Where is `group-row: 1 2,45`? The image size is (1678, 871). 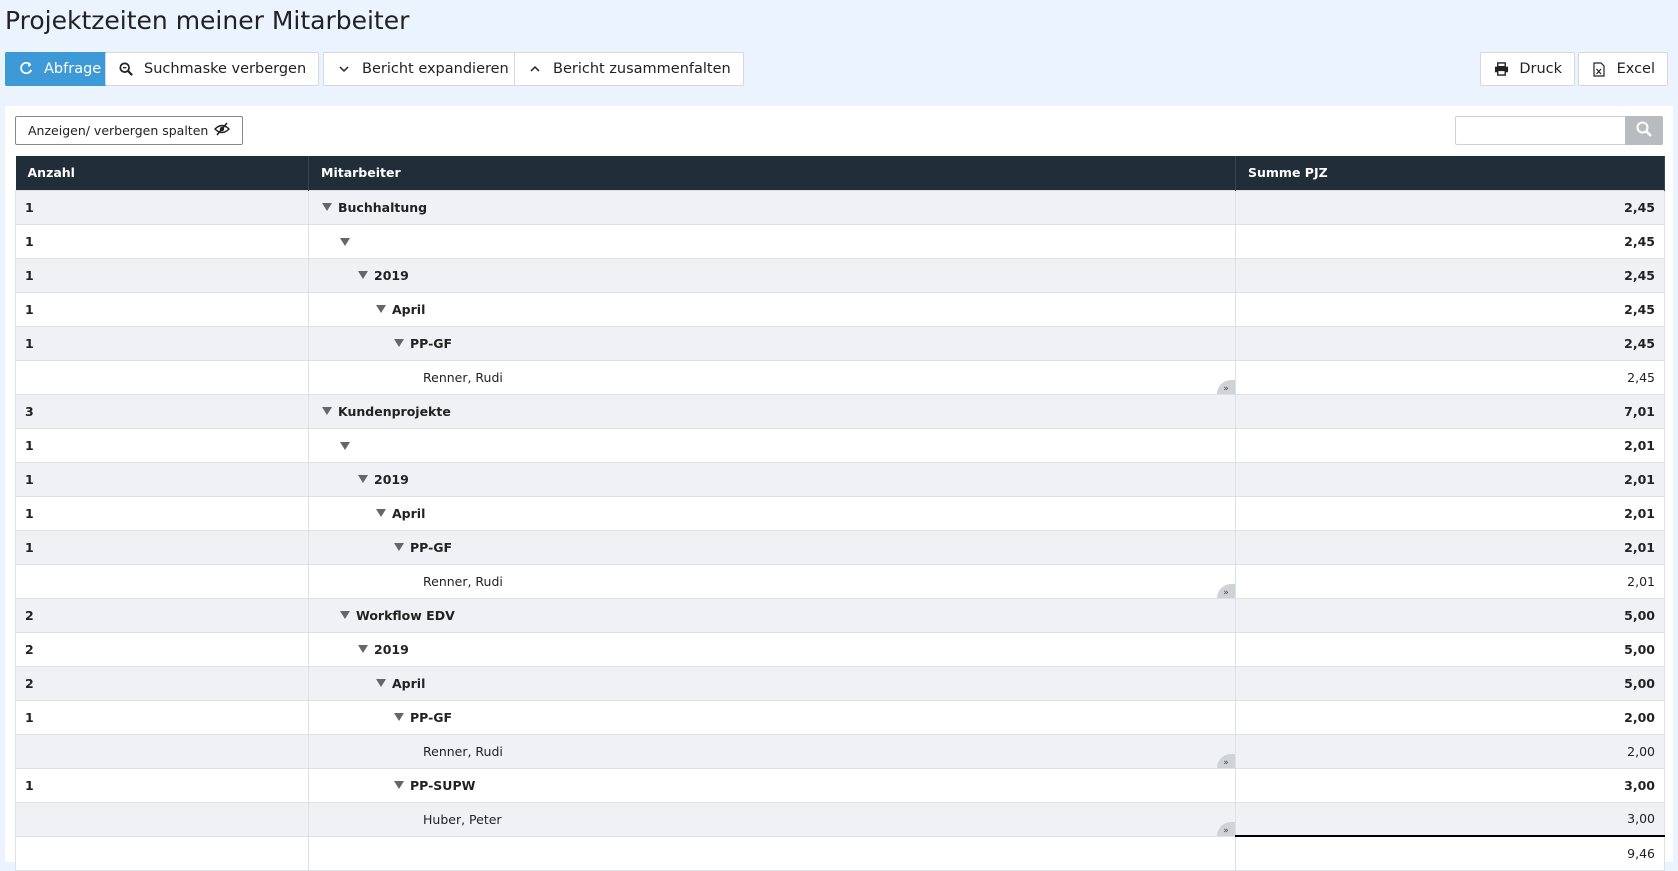 group-row: 1 2,45 is located at coordinates (840, 241).